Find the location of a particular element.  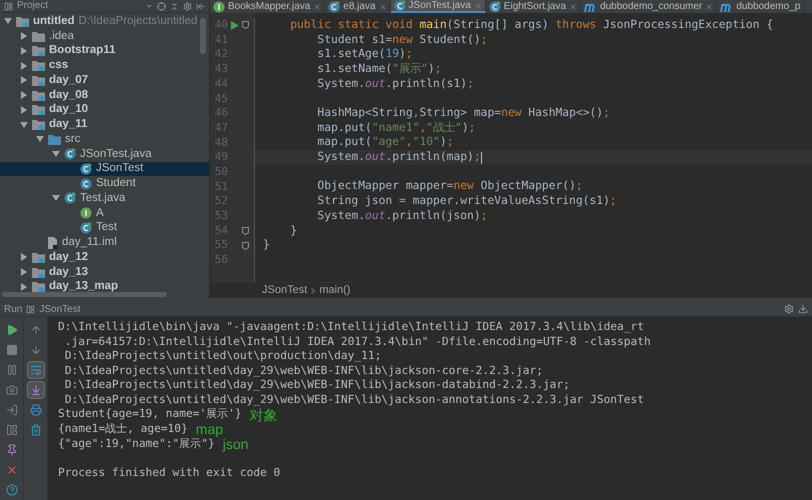

tree-item: day_11.iml is located at coordinates (104, 242).